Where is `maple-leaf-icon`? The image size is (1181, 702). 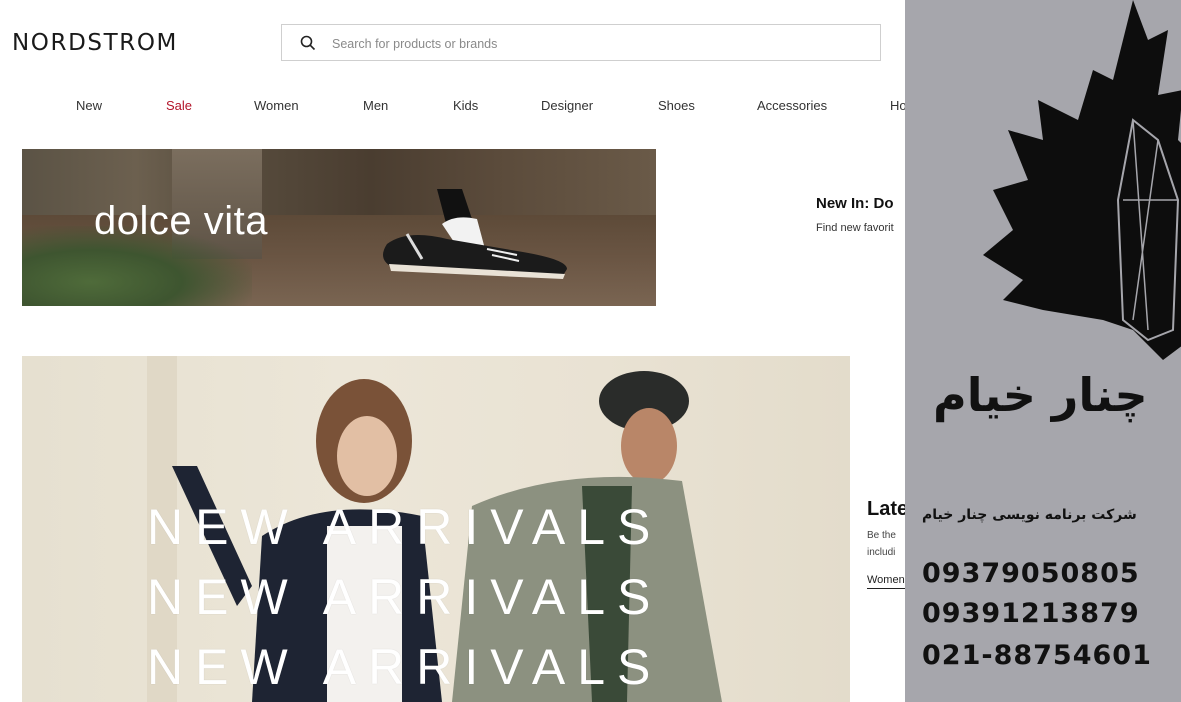
maple-leaf-icon is located at coordinates (1082, 180).